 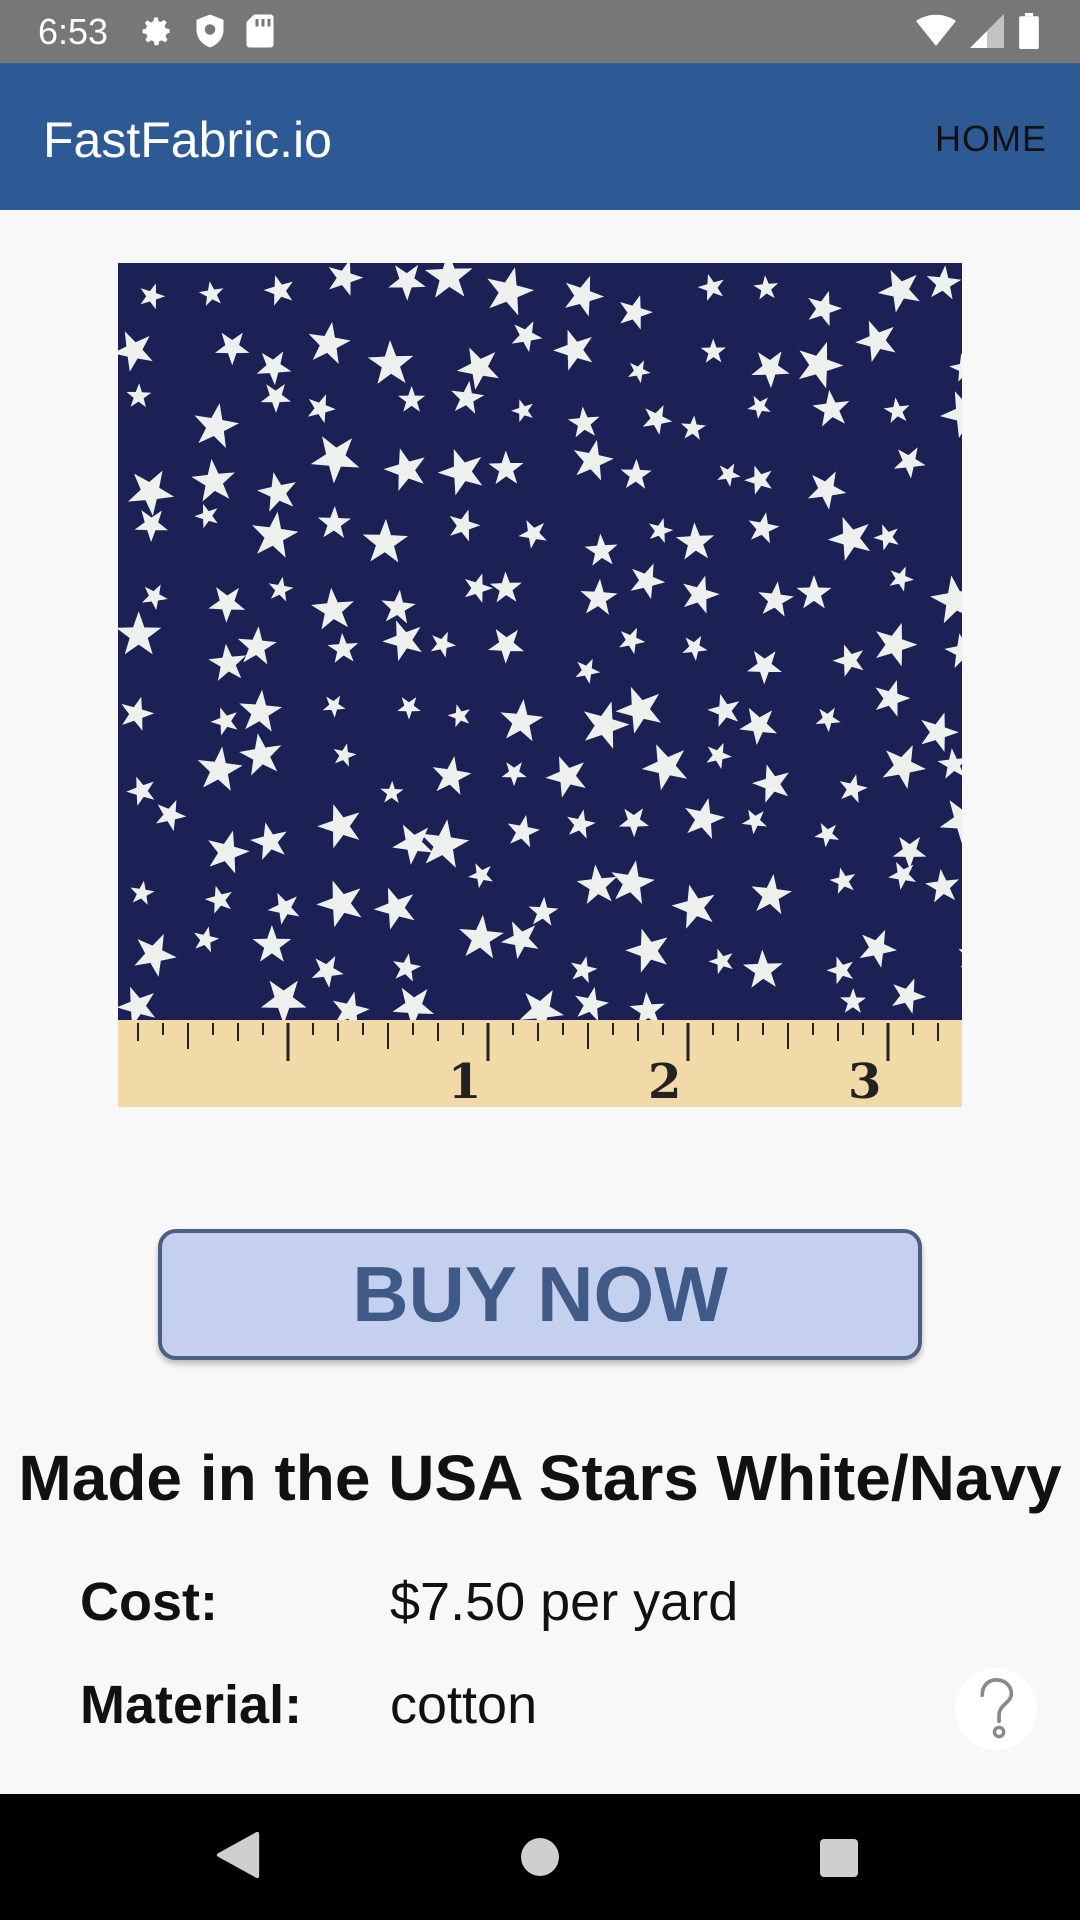 I want to click on app-bar: FastFabric.io HOME, so click(x=540, y=136).